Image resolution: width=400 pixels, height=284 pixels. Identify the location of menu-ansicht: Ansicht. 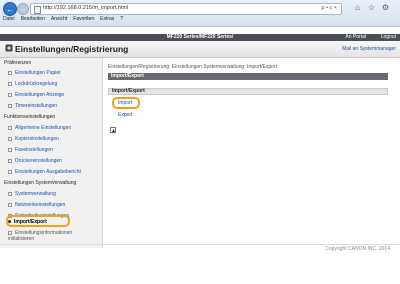
(59, 20).